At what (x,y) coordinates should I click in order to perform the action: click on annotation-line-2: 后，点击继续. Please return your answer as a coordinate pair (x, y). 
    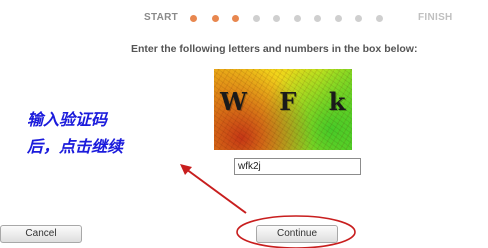
    Looking at the image, I should click on (75, 146).